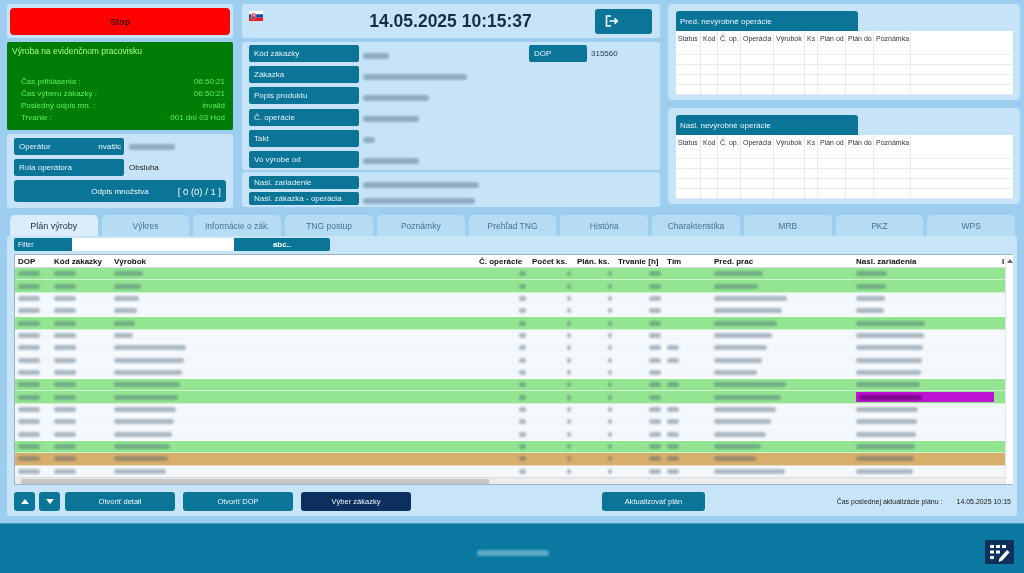  I want to click on tab: Plán výroby, so click(54, 225).